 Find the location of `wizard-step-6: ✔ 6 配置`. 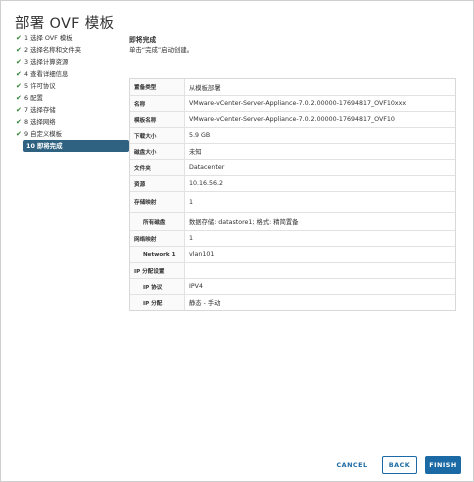

wizard-step-6: ✔ 6 配置 is located at coordinates (67, 98).